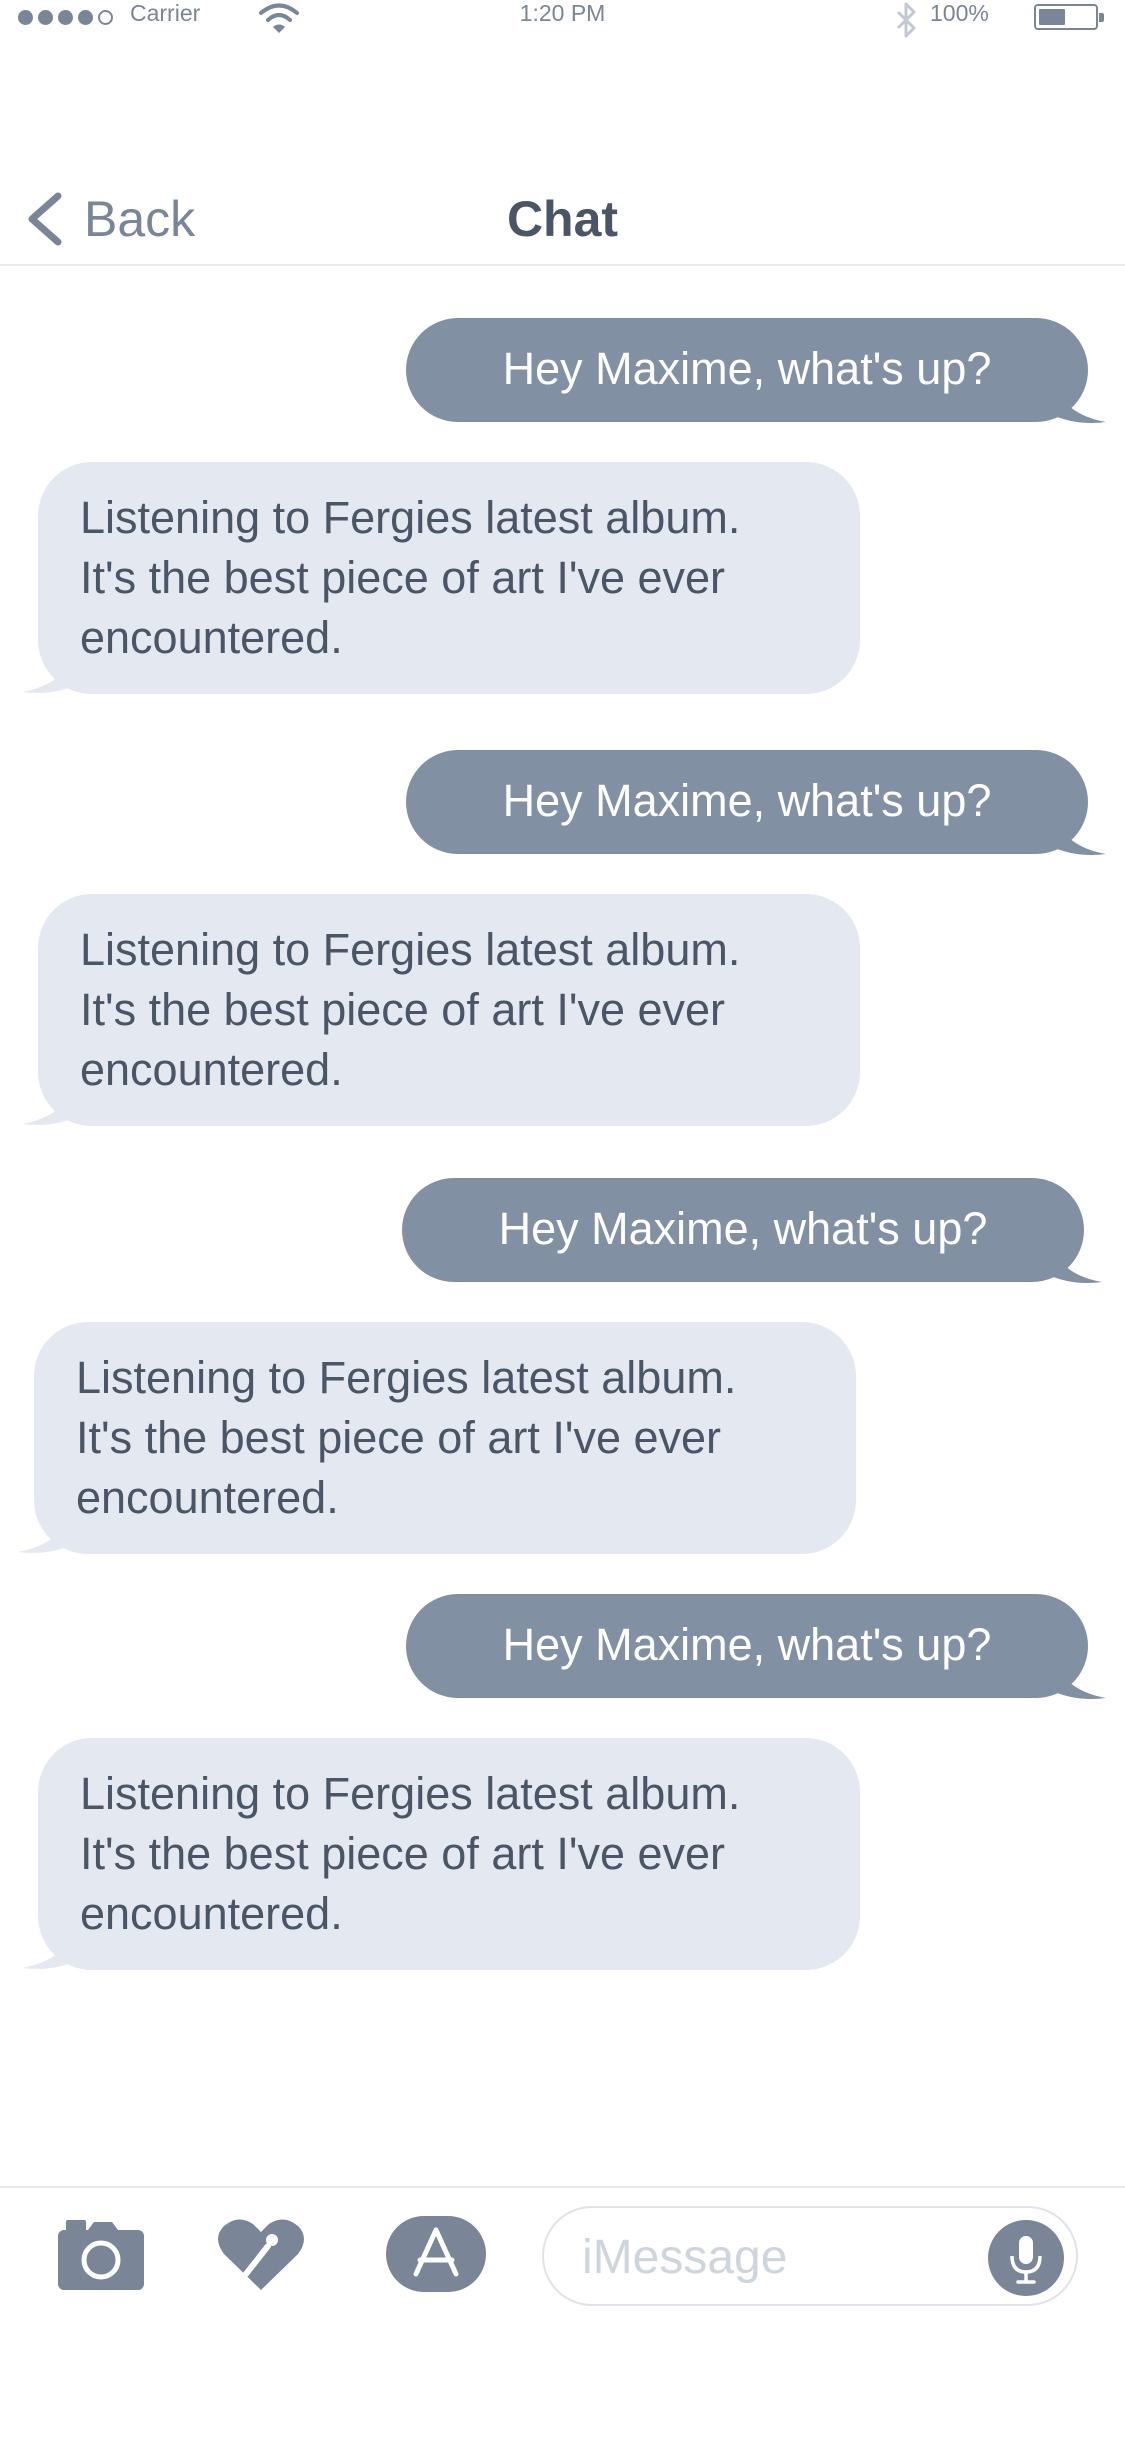 This screenshot has height=2438, width=1125. I want to click on message-input, so click(772, 2257).